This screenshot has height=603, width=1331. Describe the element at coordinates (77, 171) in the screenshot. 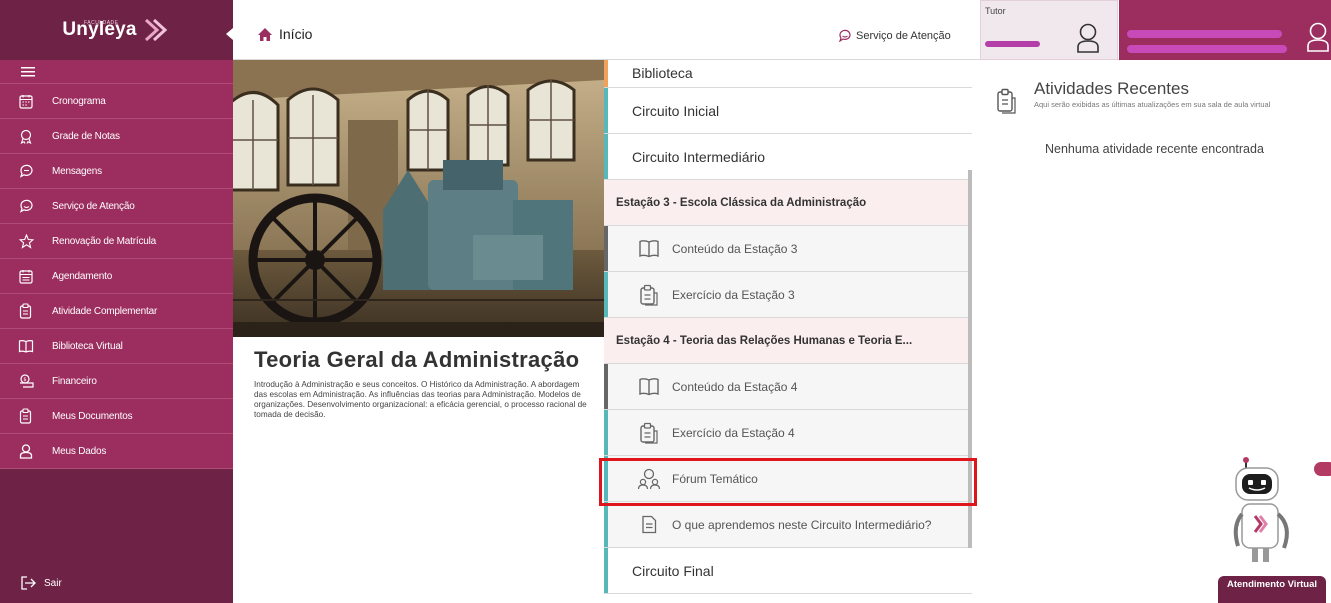

I see `sidebar-item-label: Mensagens` at that location.